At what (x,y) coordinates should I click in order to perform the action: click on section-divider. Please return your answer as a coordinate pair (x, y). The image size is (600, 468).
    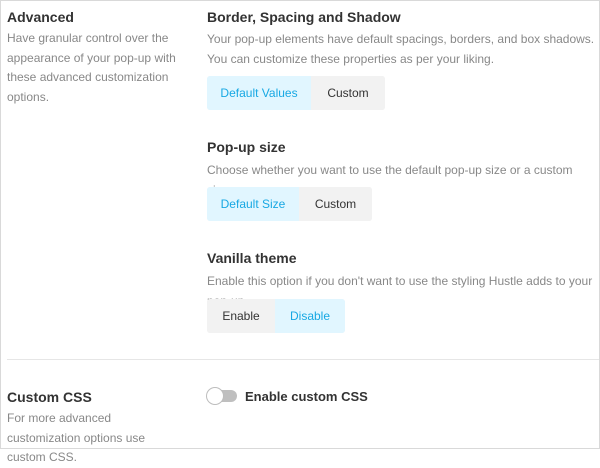
    Looking at the image, I should click on (303, 359).